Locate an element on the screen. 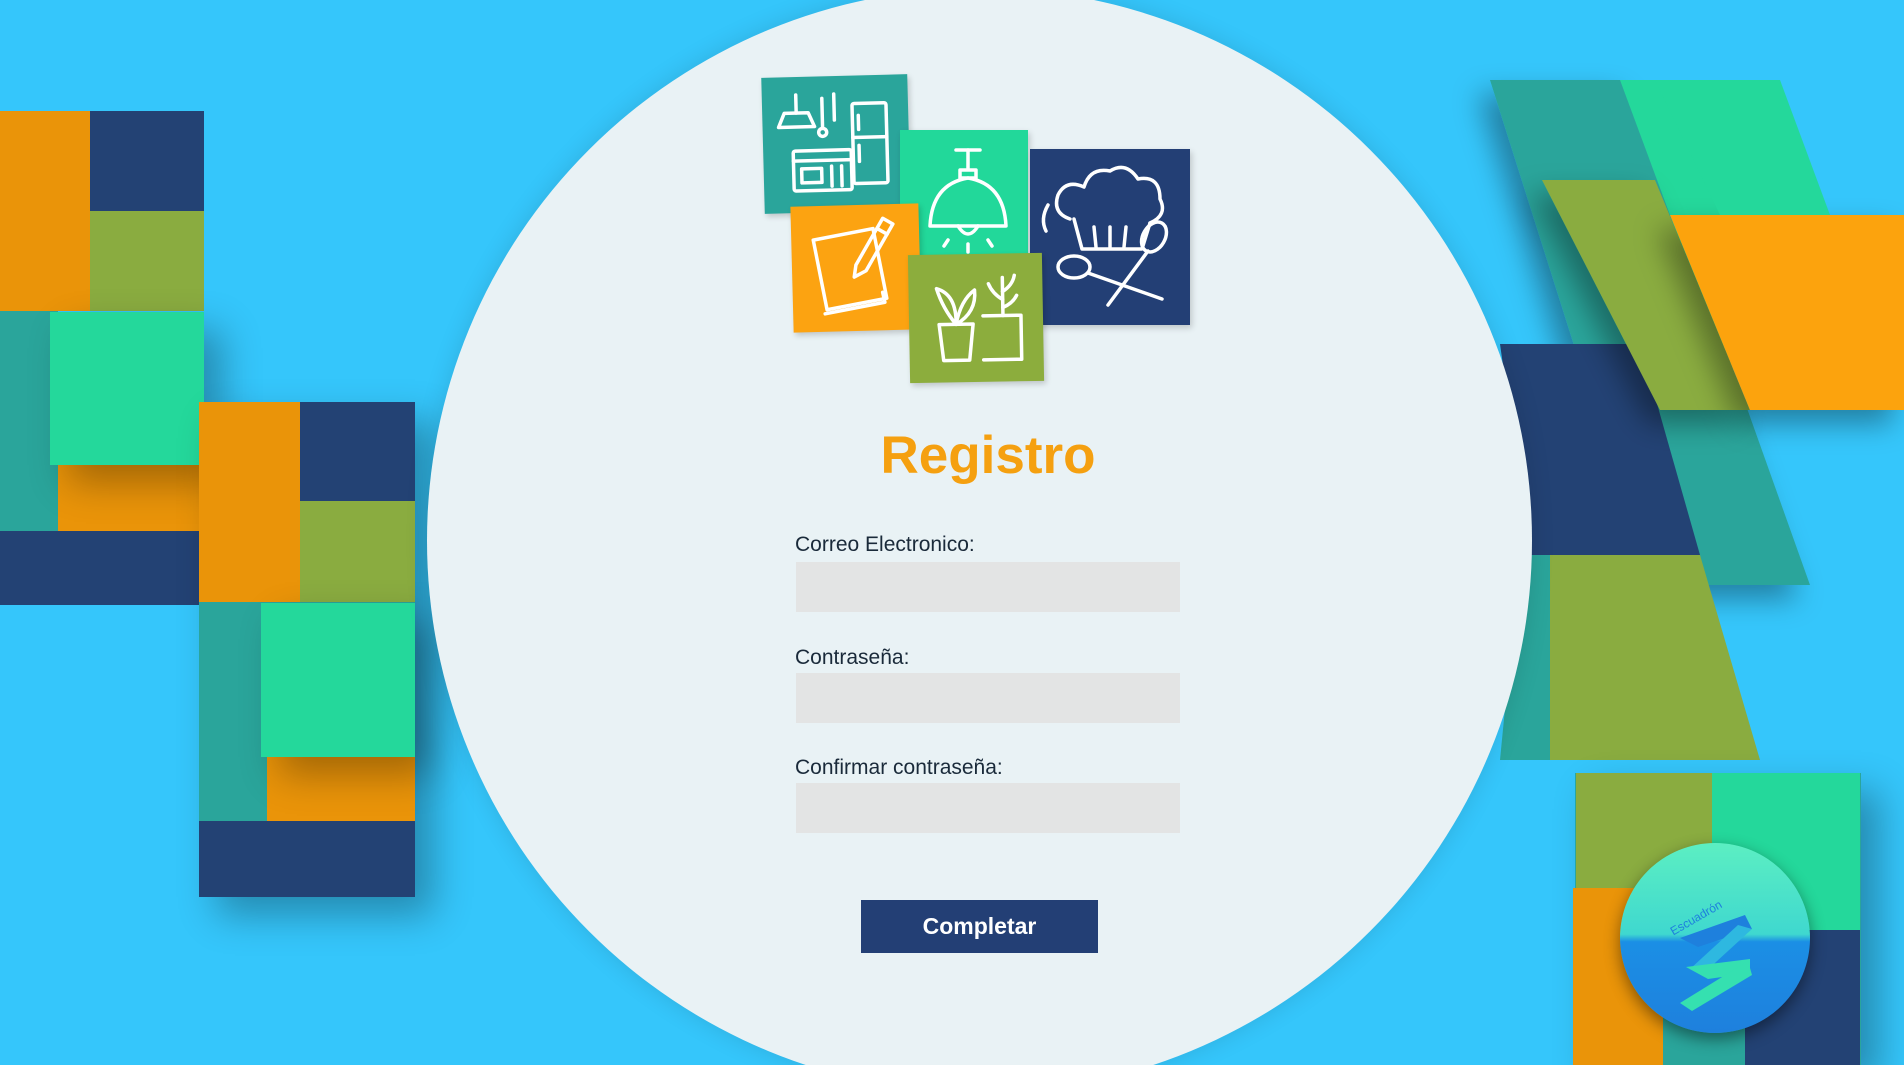  email-label: Correo Electronico: is located at coordinates (885, 544).